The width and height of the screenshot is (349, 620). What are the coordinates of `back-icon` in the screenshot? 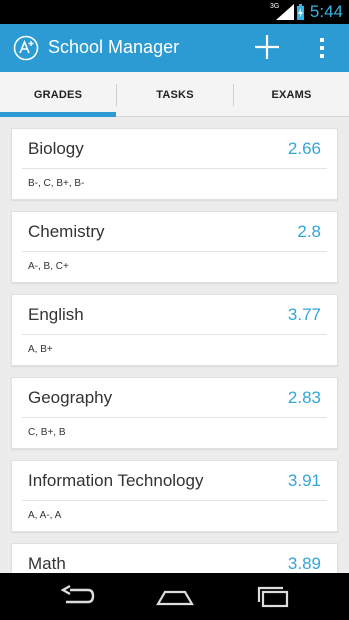 It's located at (78, 596).